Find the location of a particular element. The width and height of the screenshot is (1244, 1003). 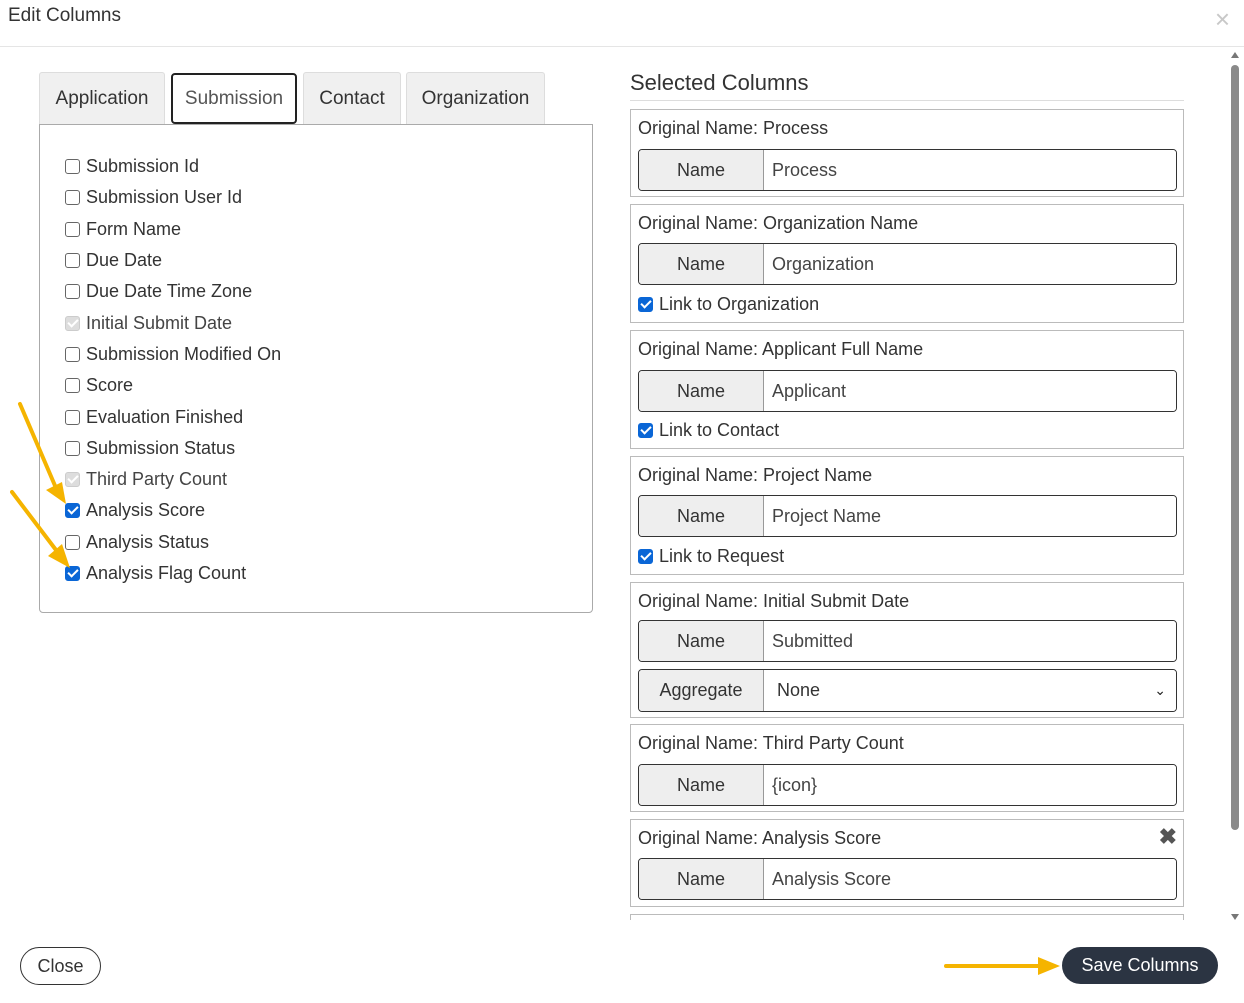

field-item: Analysis Score is located at coordinates (173, 510).